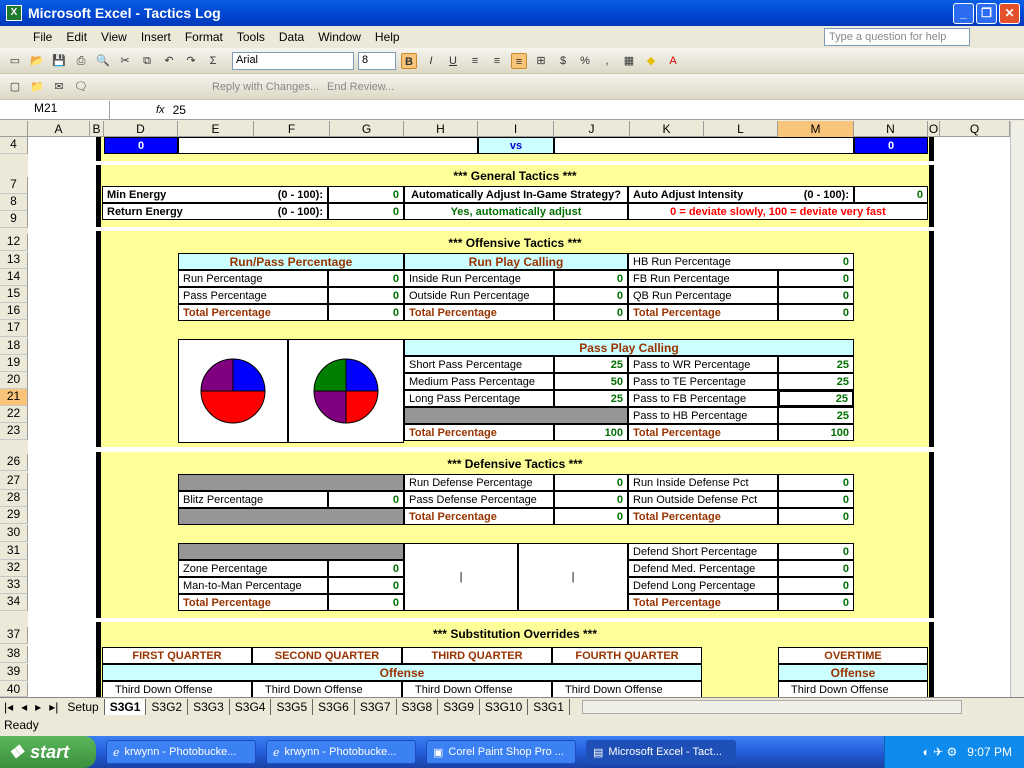 This screenshot has width=1024, height=768. What do you see at coordinates (366, 585) in the screenshot?
I see `man-value: 0` at bounding box center [366, 585].